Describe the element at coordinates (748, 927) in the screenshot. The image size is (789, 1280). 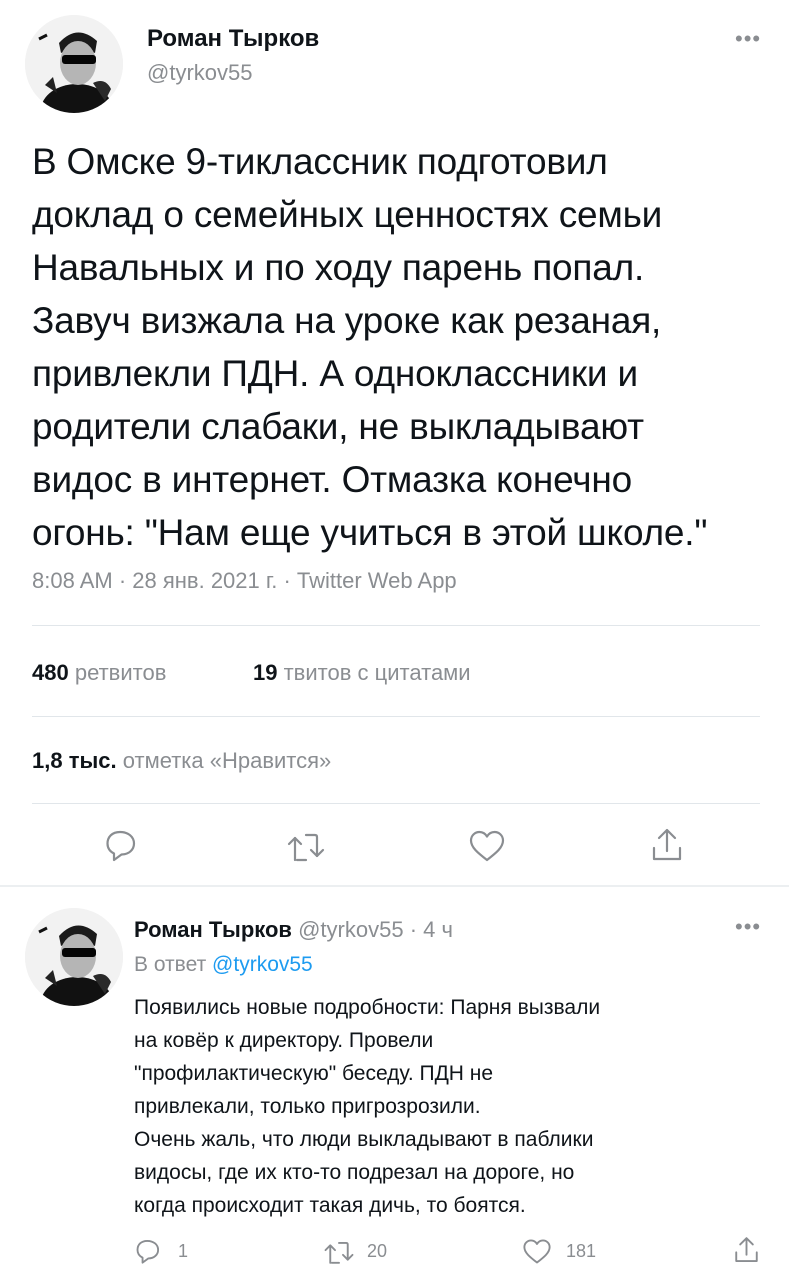
I see `reply-more-dots-icon: •••` at that location.